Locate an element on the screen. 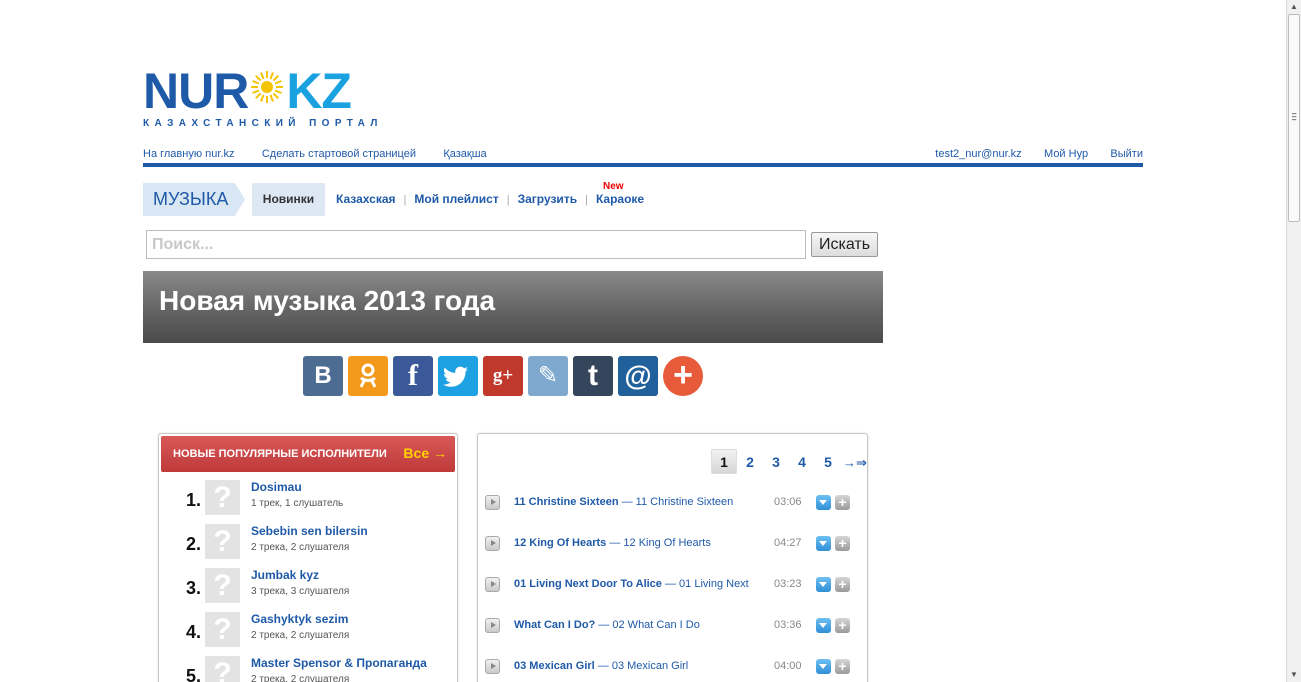 The height and width of the screenshot is (682, 1301). page-2-link: 2 is located at coordinates (750, 462).